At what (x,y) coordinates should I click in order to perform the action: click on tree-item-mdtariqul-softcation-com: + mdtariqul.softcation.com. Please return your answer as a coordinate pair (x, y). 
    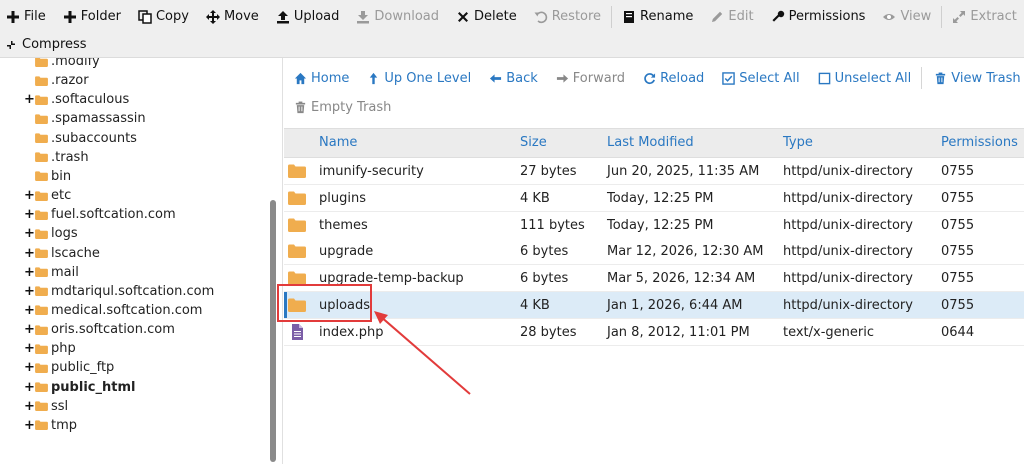
    Looking at the image, I should click on (119, 291).